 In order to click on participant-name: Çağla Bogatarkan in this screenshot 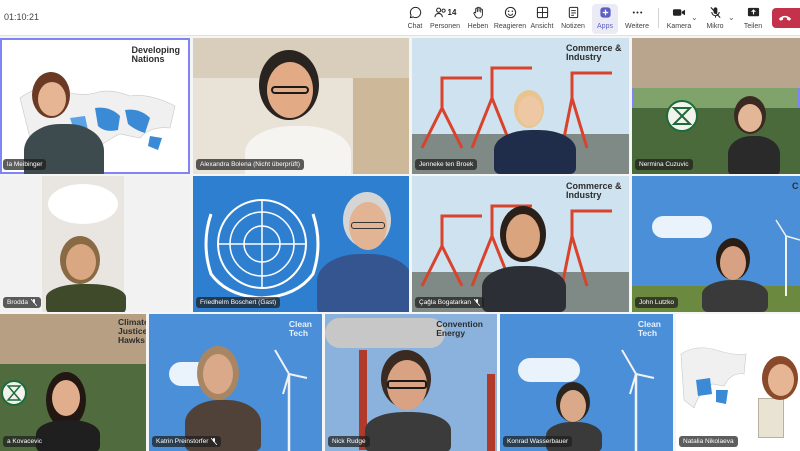, I will do `click(450, 302)`.